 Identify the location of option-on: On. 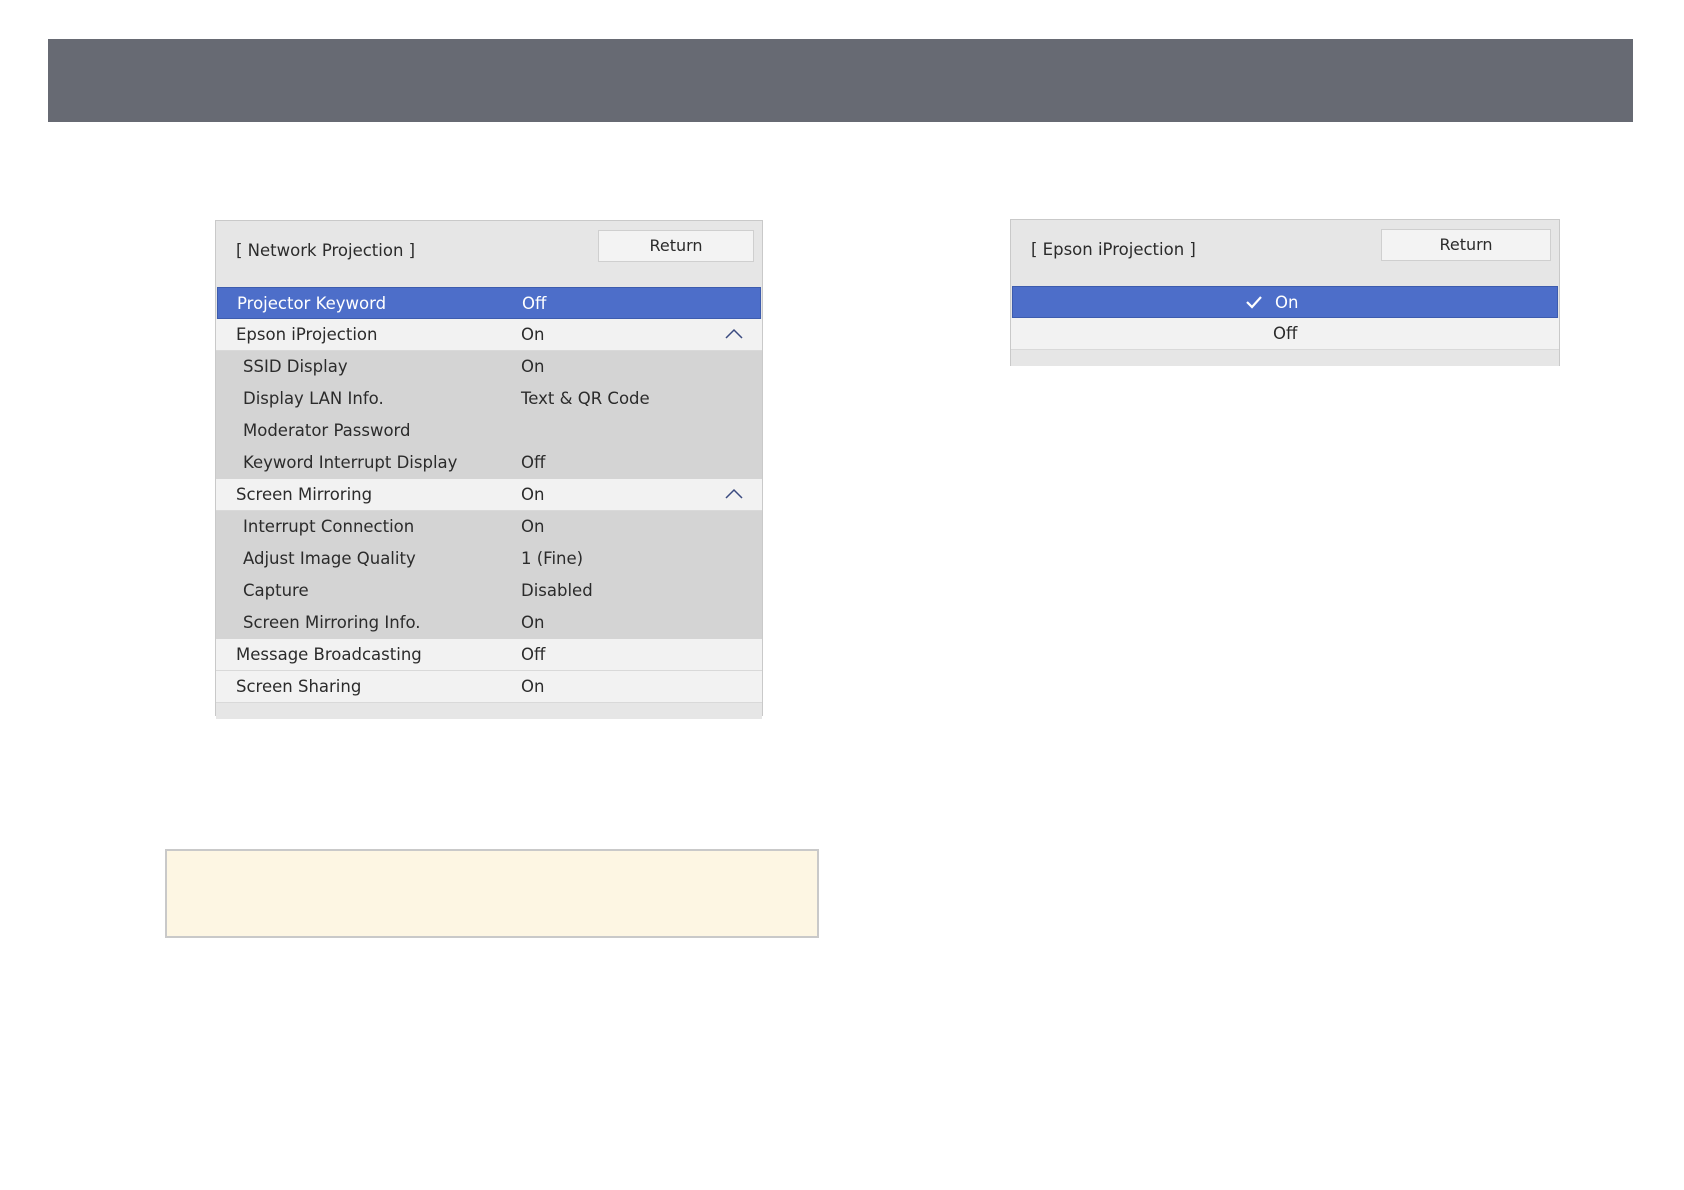
(1285, 302).